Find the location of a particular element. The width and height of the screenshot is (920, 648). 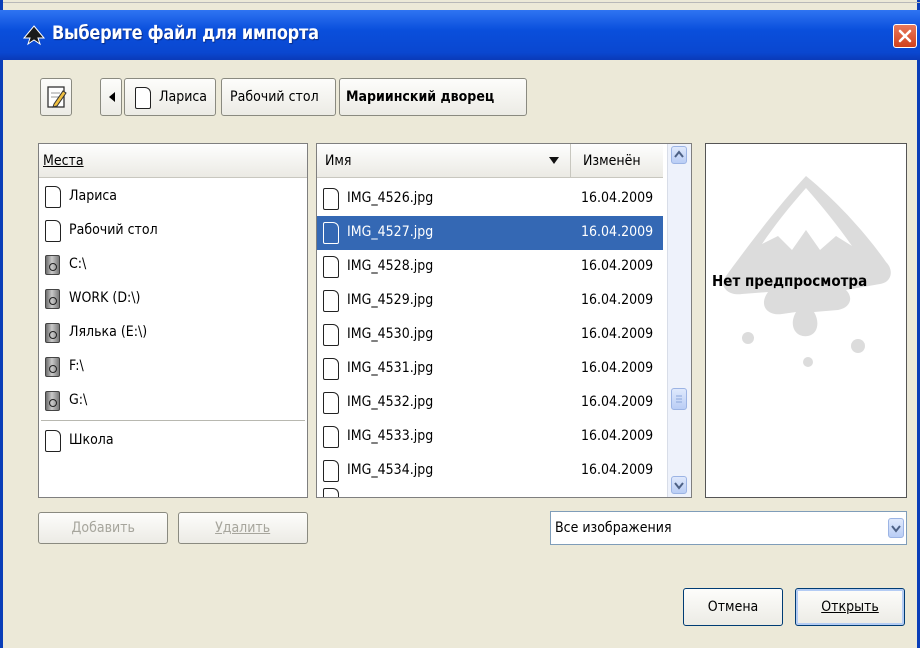

file-row: IMG_4532.jpg 16.04.2009 is located at coordinates (490, 403).